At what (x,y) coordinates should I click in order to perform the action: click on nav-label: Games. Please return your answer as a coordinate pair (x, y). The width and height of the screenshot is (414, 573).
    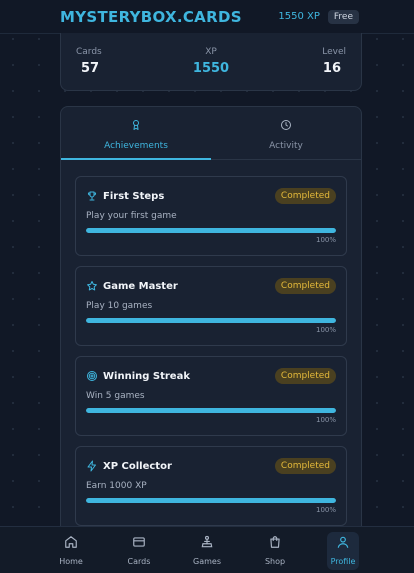
    Looking at the image, I should click on (207, 561).